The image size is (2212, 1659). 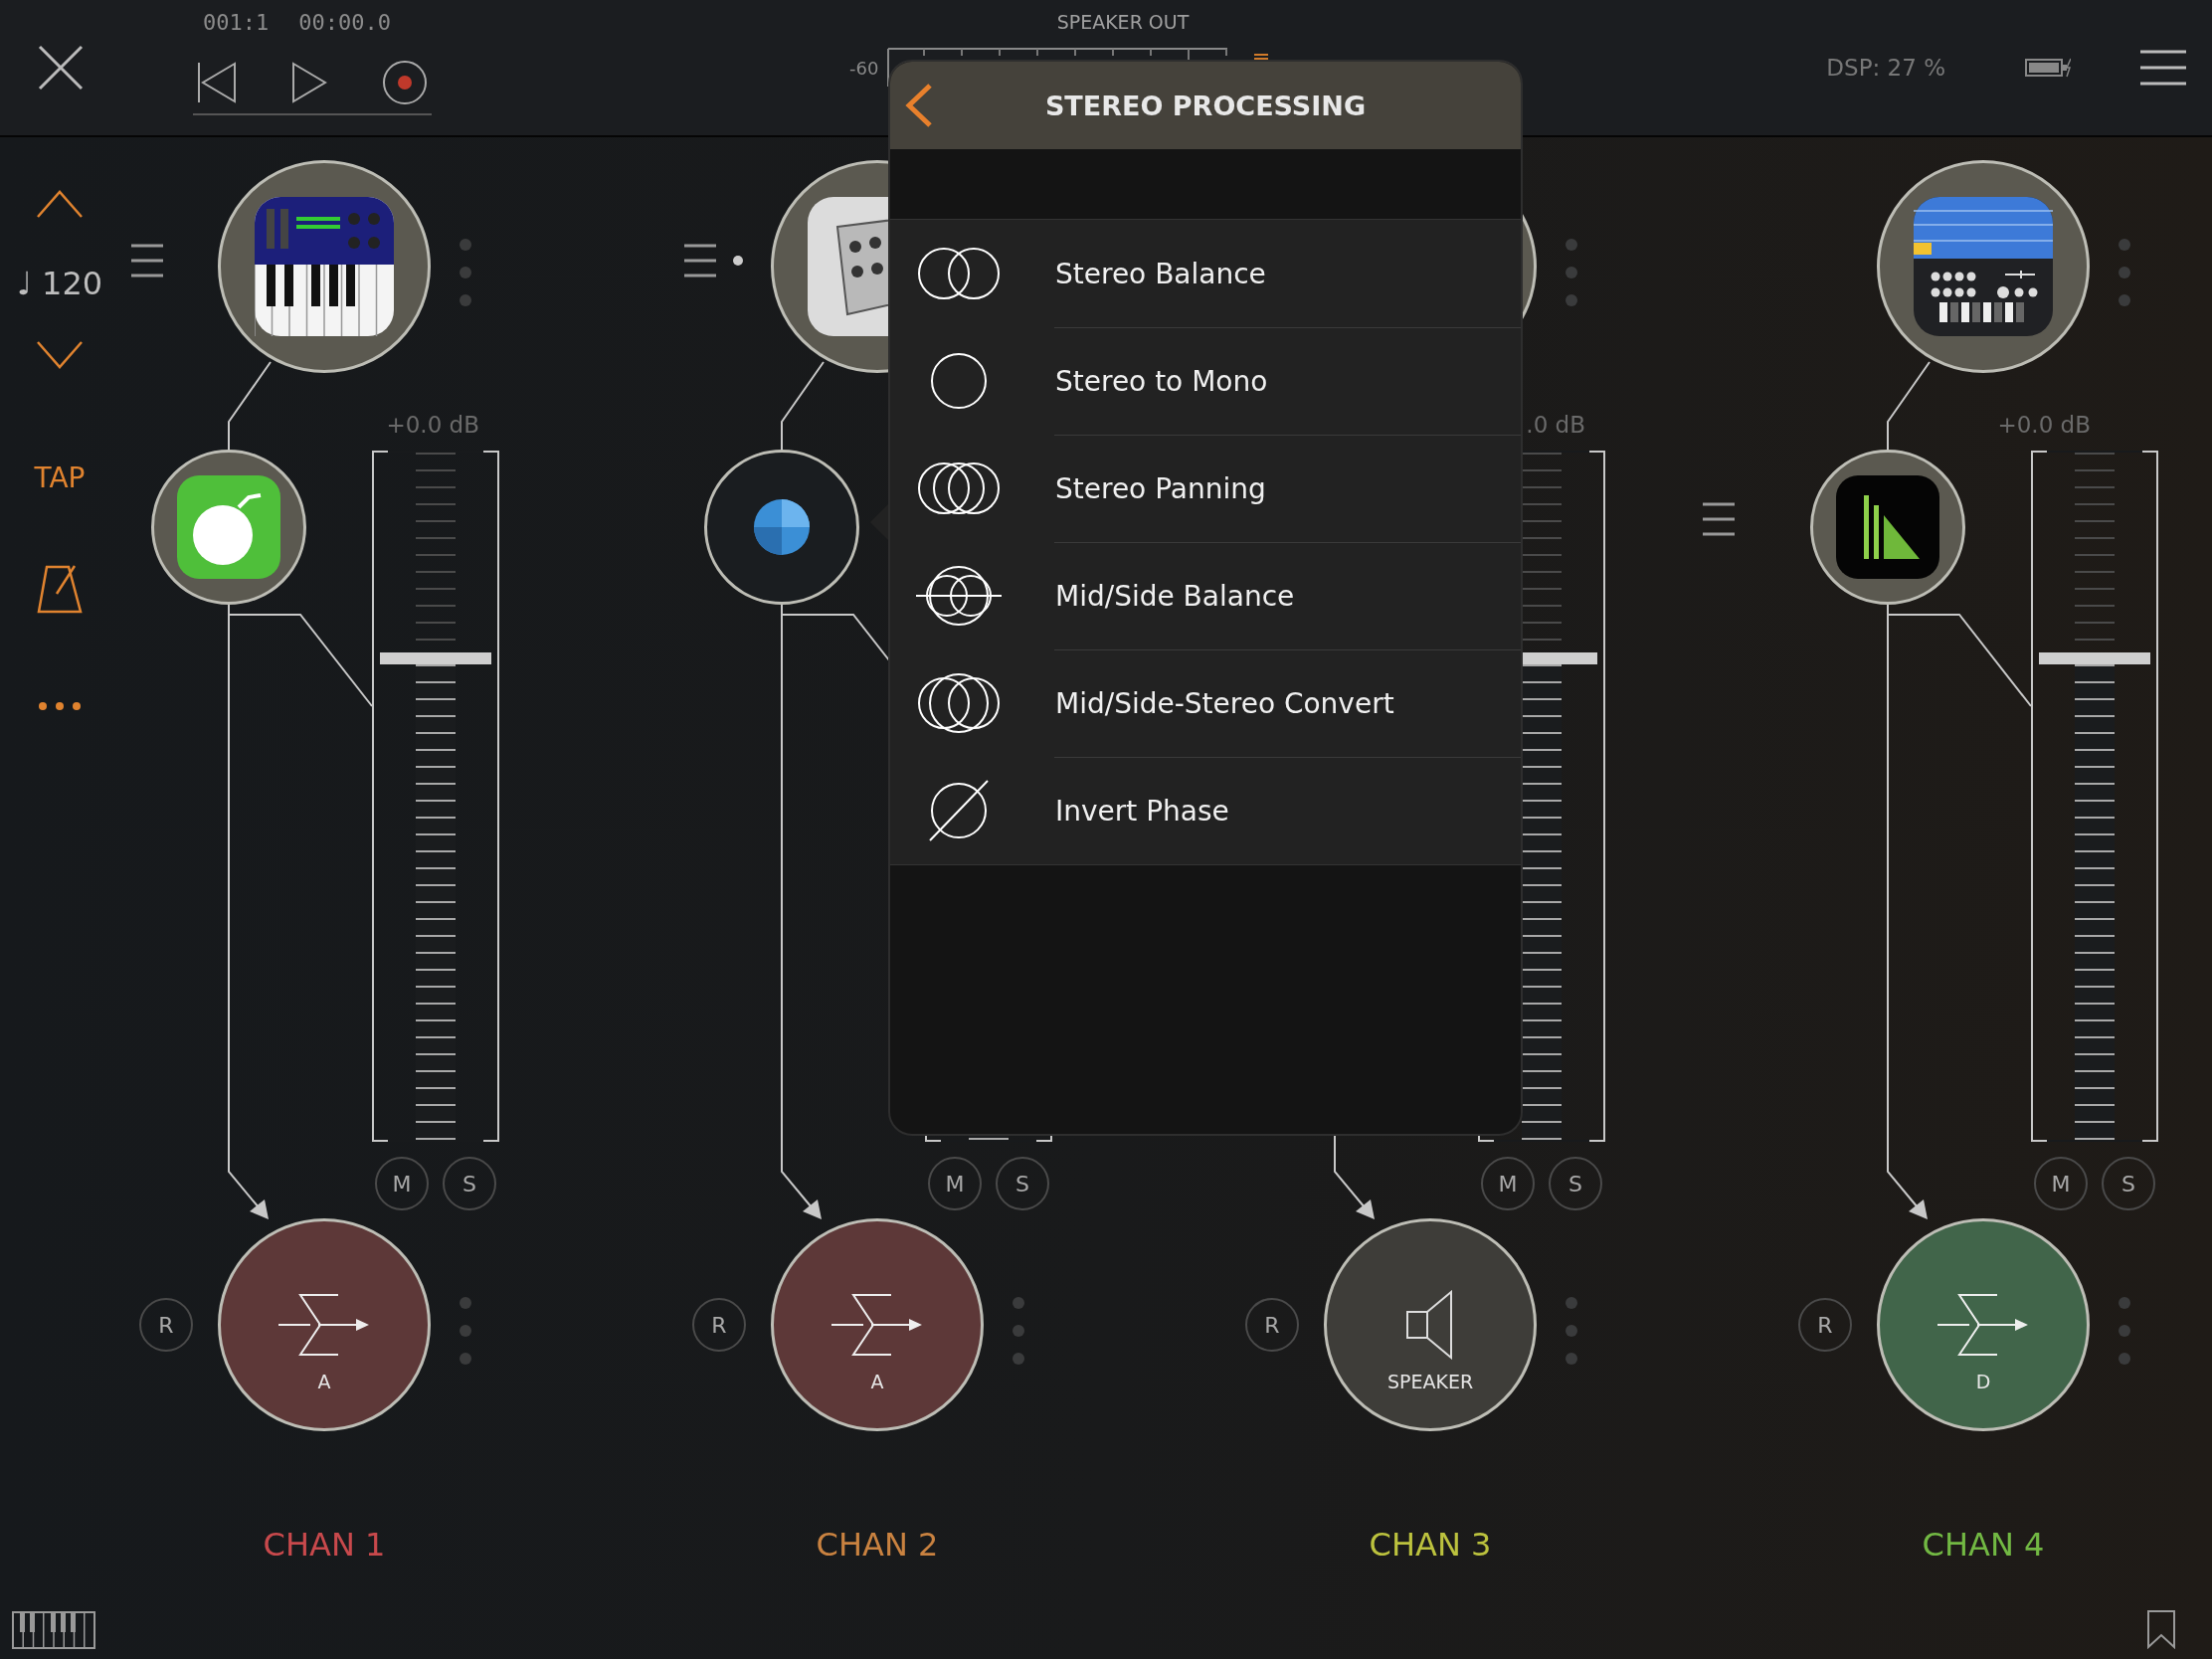 What do you see at coordinates (1123, 22) in the screenshot?
I see `meter-title: SPEAKER OUT` at bounding box center [1123, 22].